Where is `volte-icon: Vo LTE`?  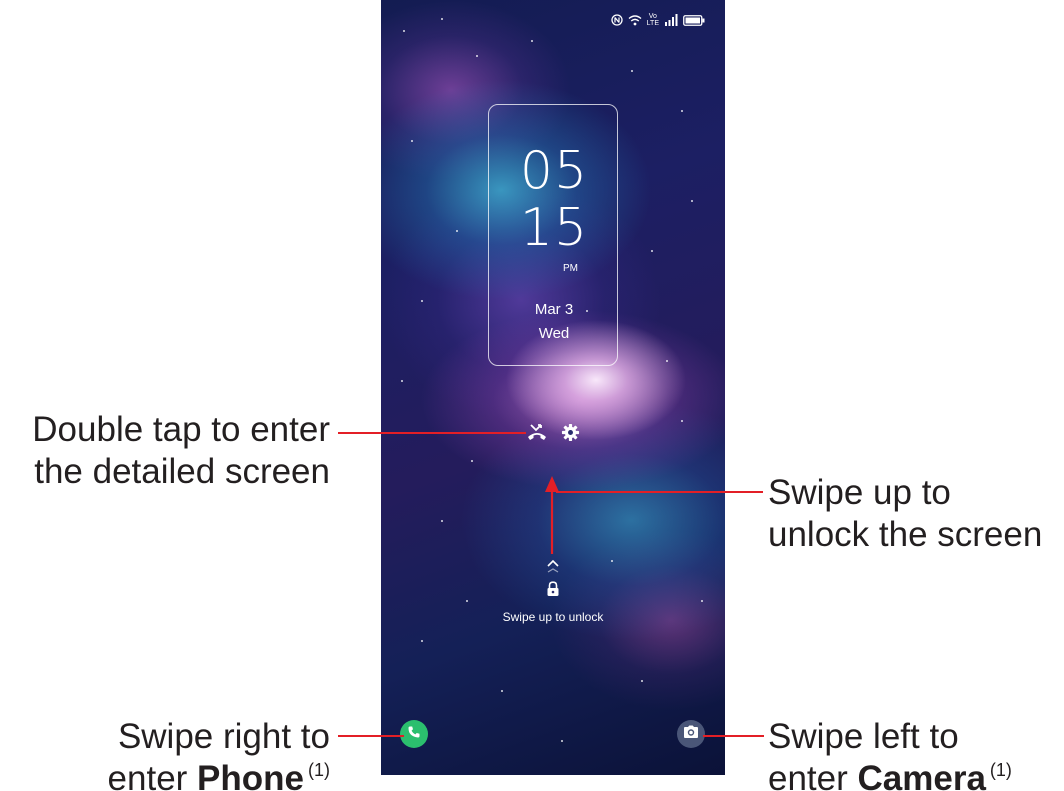
volte-icon: Vo LTE is located at coordinates (652, 20).